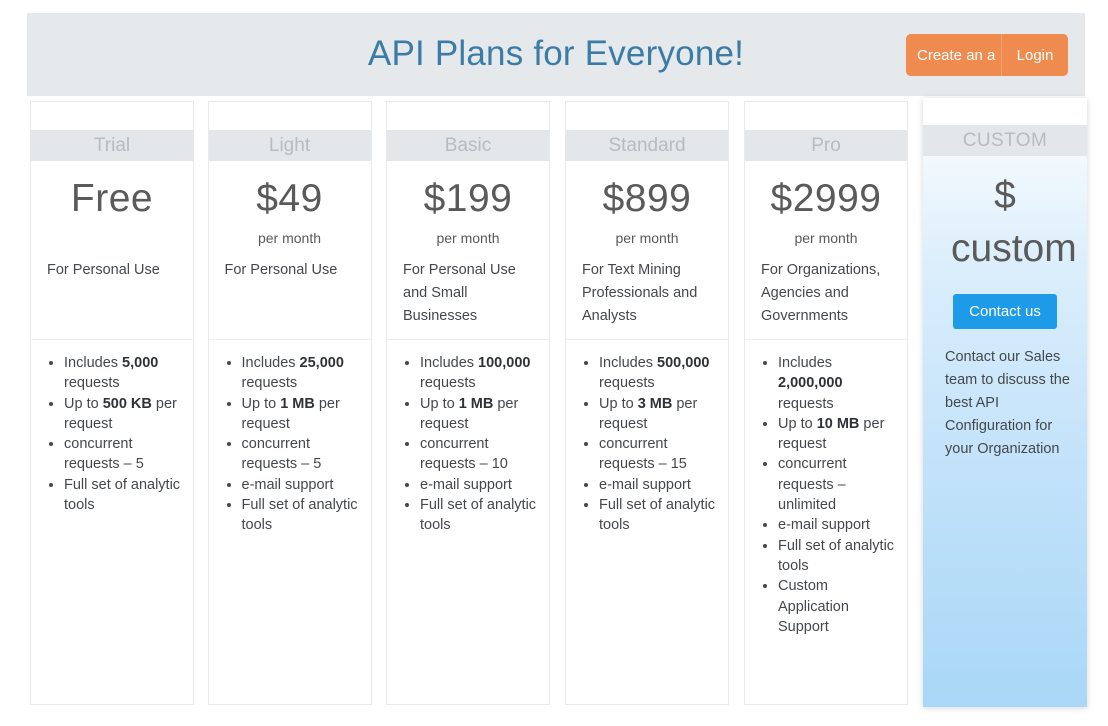 This screenshot has height=726, width=1108. I want to click on feature-item: Includes 5,000 requests, so click(123, 373).